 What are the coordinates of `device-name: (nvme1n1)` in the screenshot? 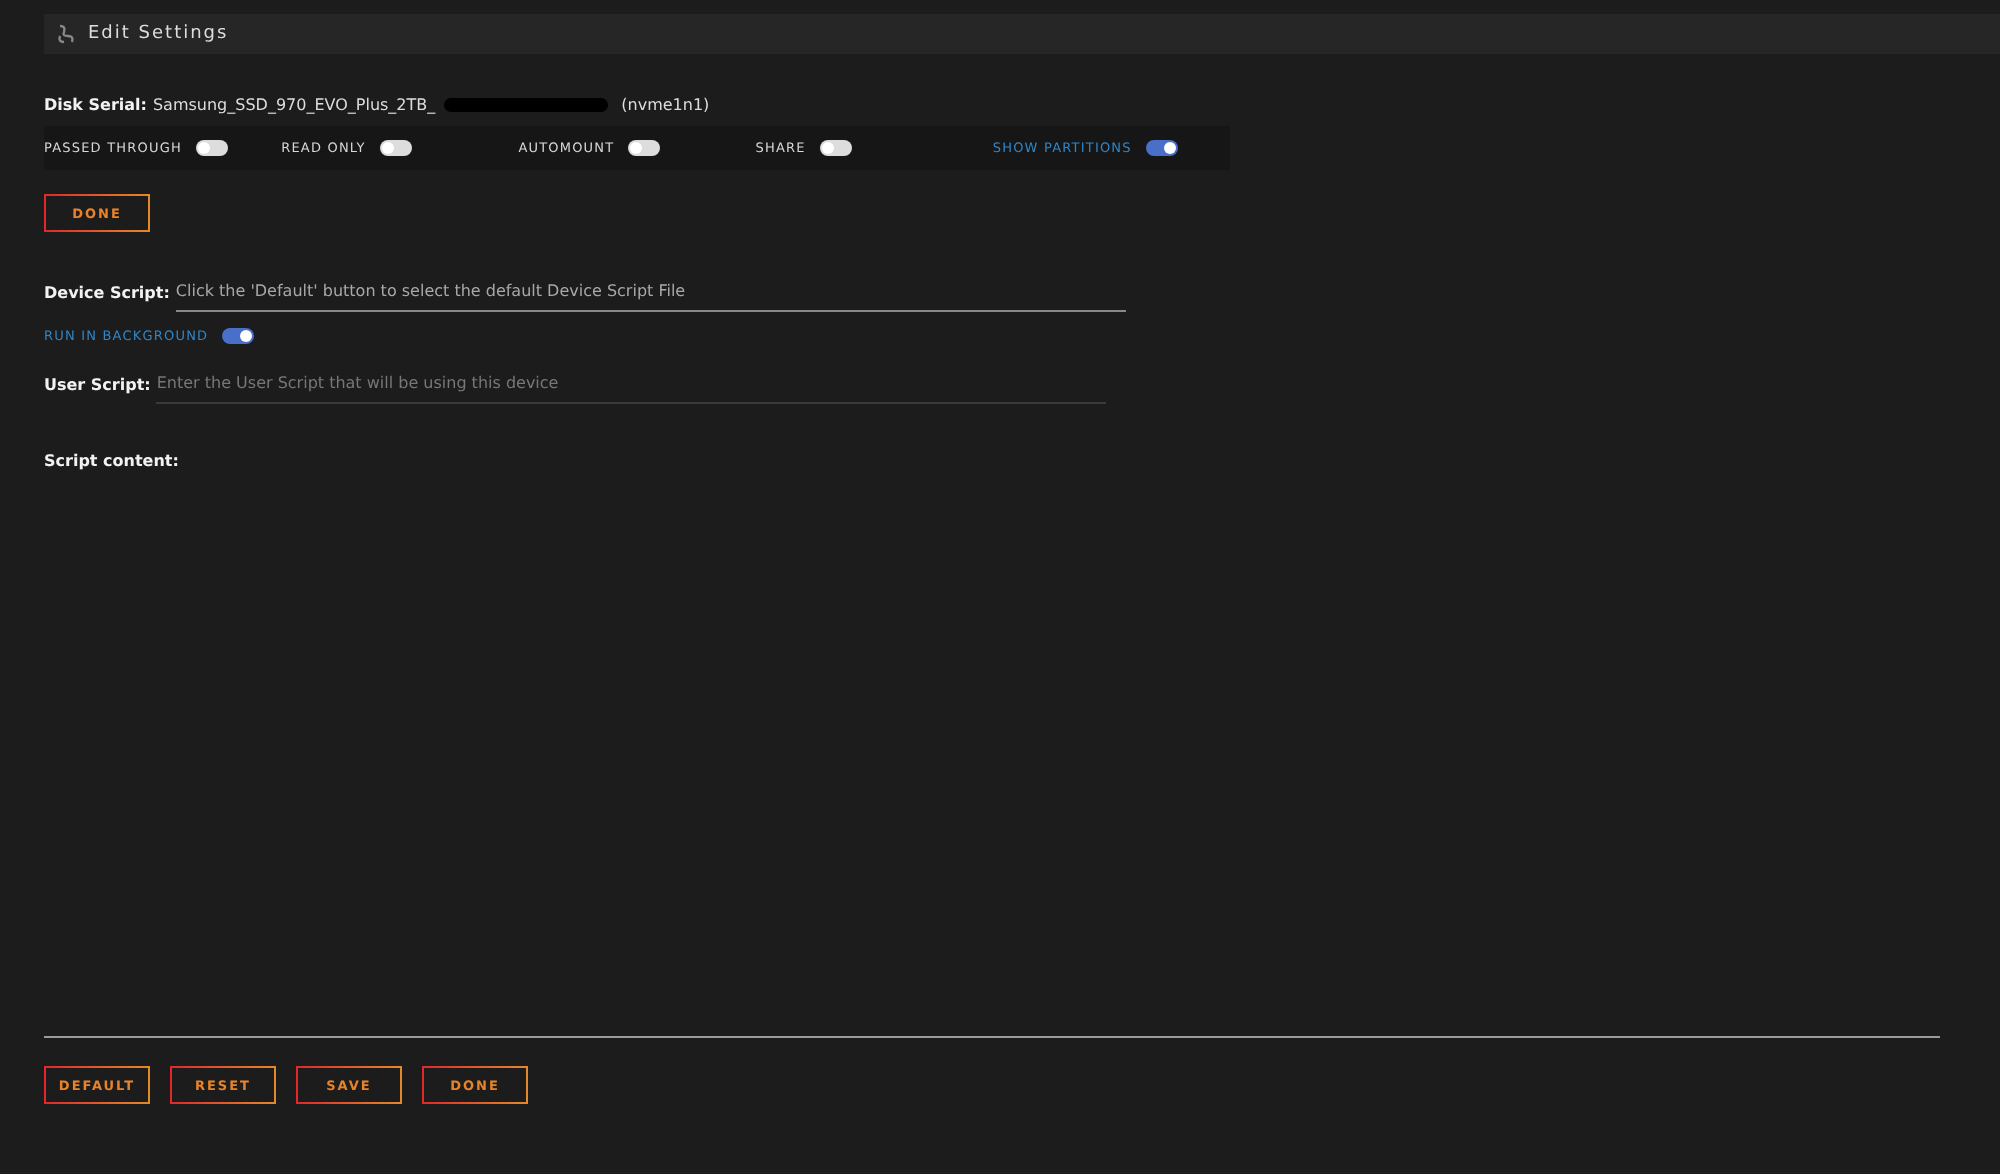 It's located at (665, 104).